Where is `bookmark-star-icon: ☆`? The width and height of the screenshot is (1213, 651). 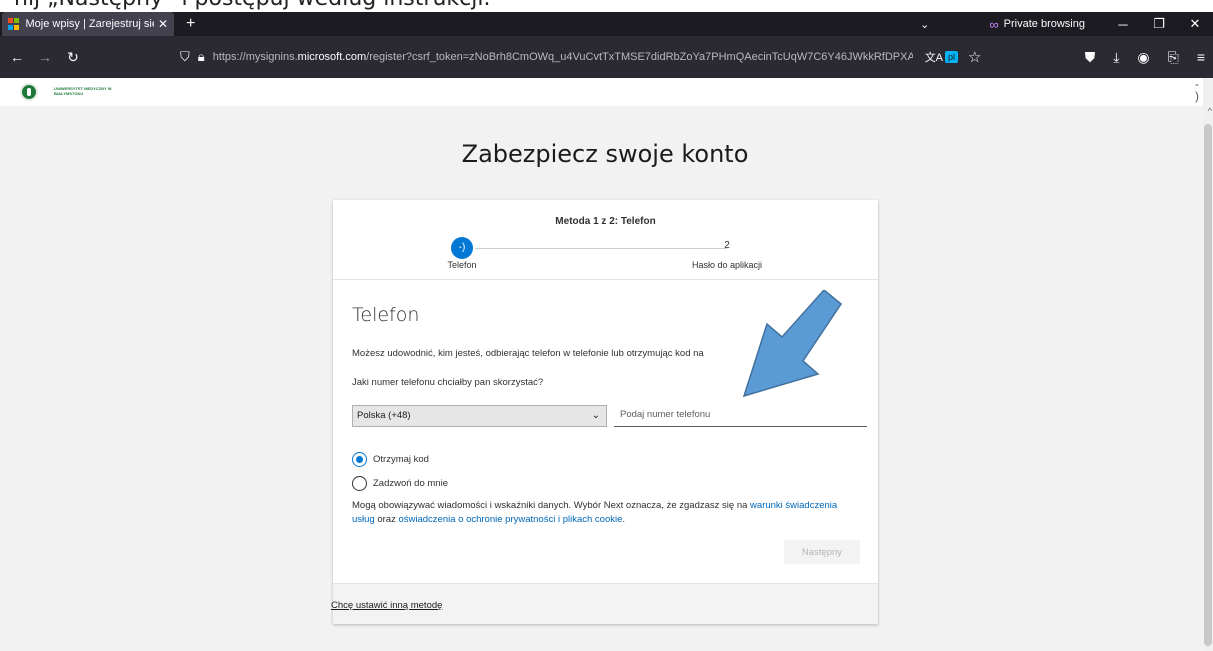 bookmark-star-icon: ☆ is located at coordinates (974, 57).